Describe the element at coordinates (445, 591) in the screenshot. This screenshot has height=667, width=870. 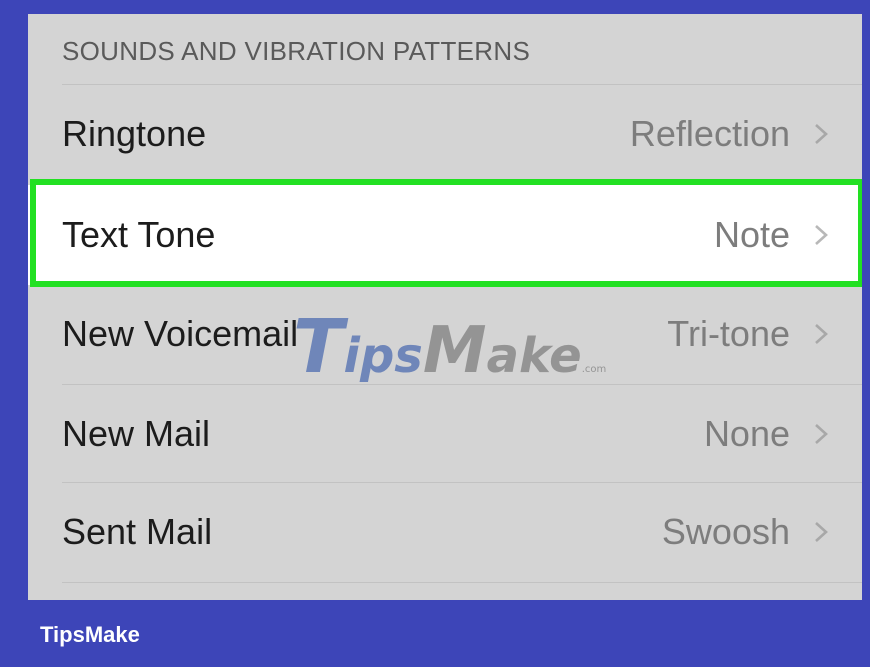
I see `list-bottom` at that location.